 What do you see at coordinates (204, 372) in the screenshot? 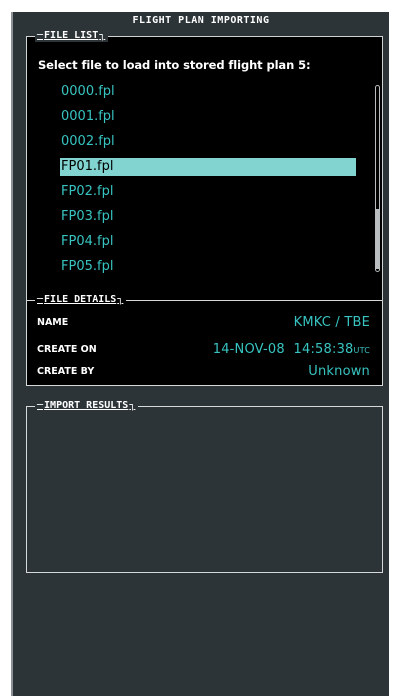
I see `detail-row-created-by: CREATE BY Unknown` at bounding box center [204, 372].